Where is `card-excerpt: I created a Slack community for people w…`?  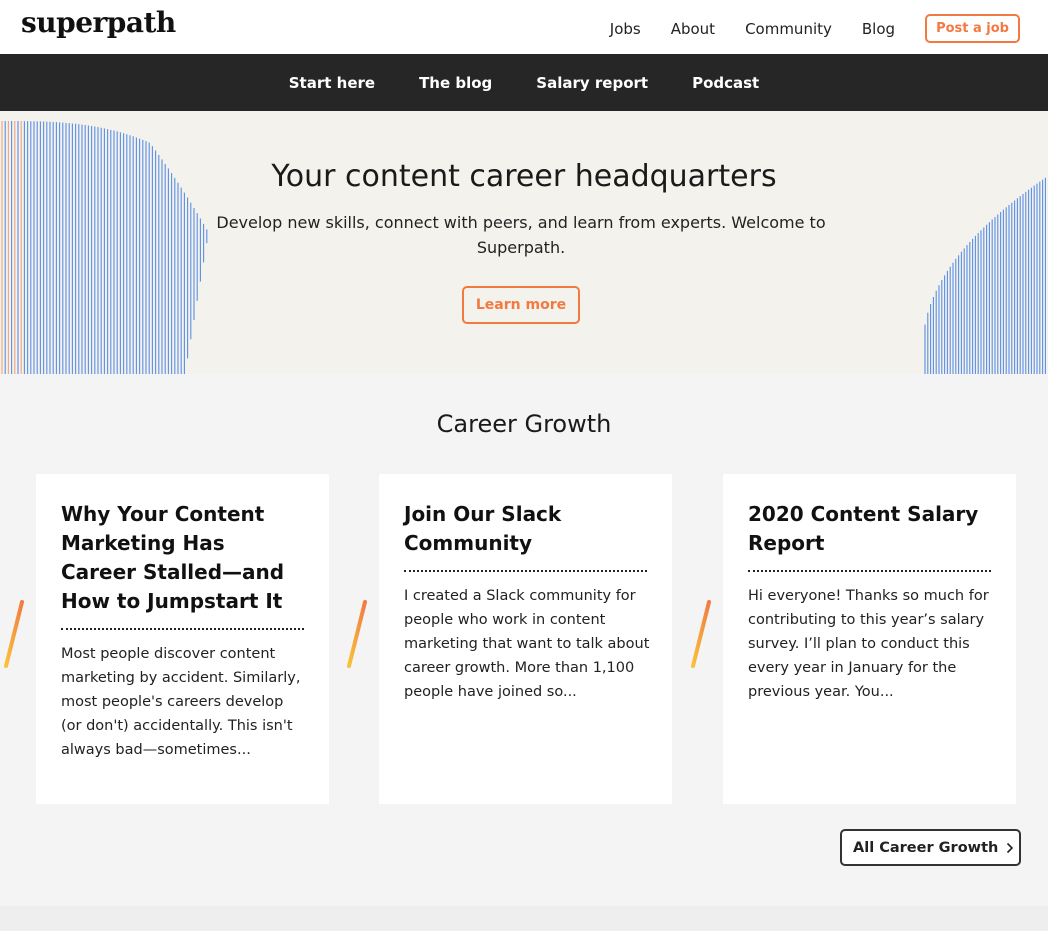 card-excerpt: I created a Slack community for people w… is located at coordinates (527, 644).